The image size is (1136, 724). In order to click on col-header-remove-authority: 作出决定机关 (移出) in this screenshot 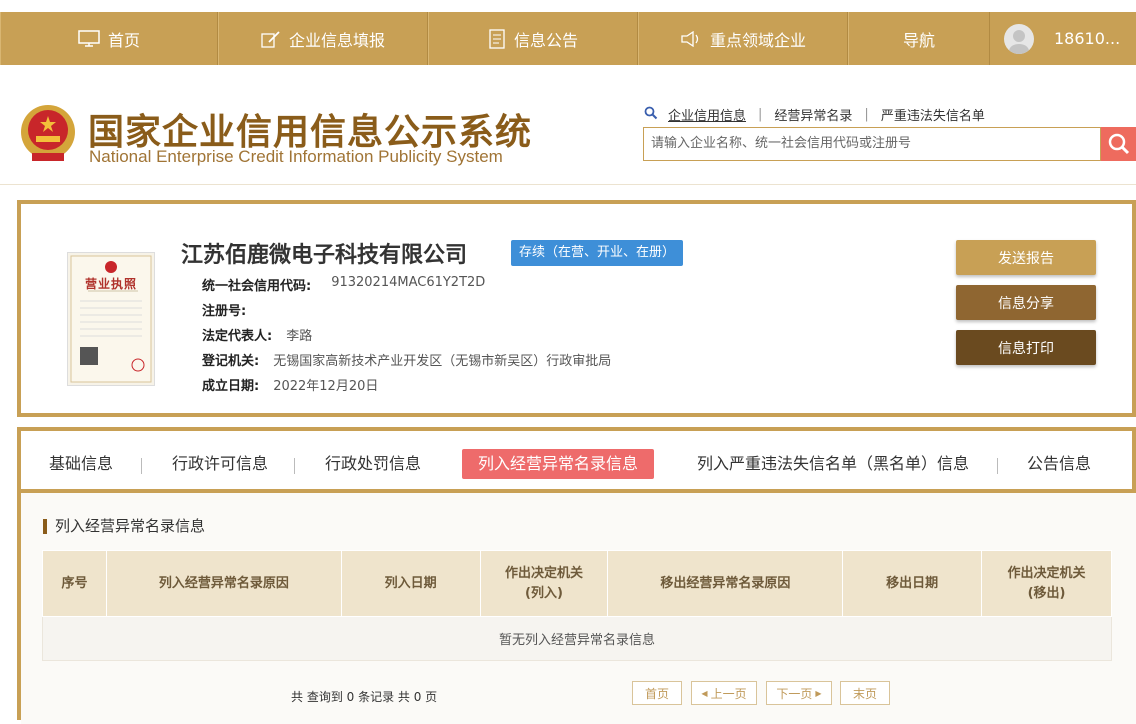, I will do `click(1046, 583)`.